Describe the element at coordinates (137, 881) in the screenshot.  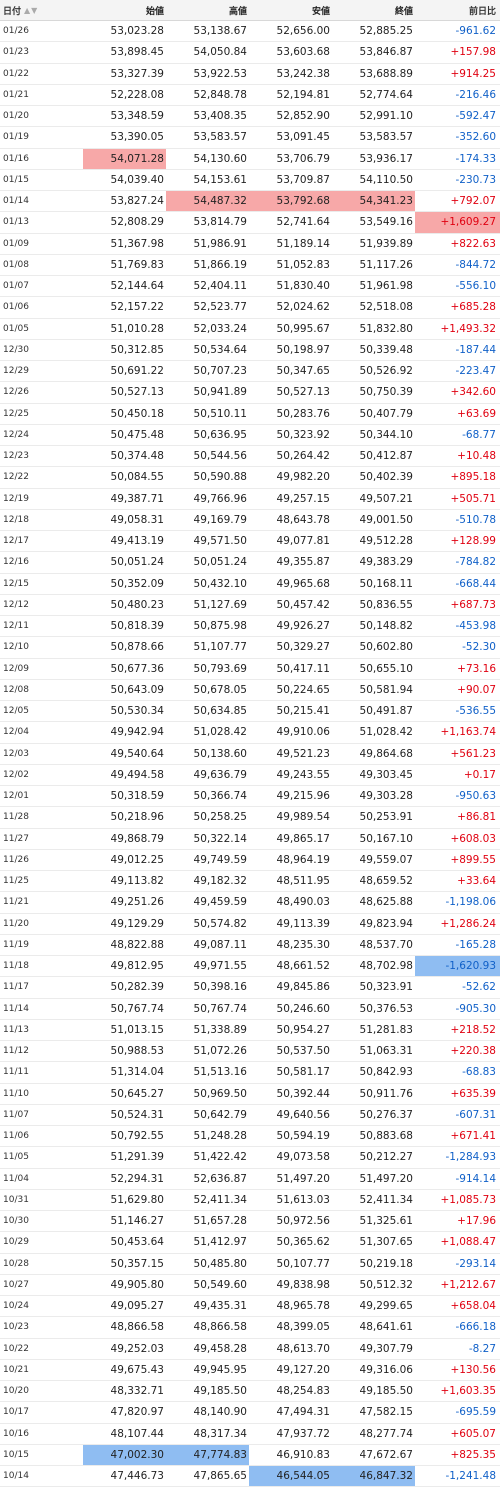
I see `cell-open: 49,113.82` at that location.